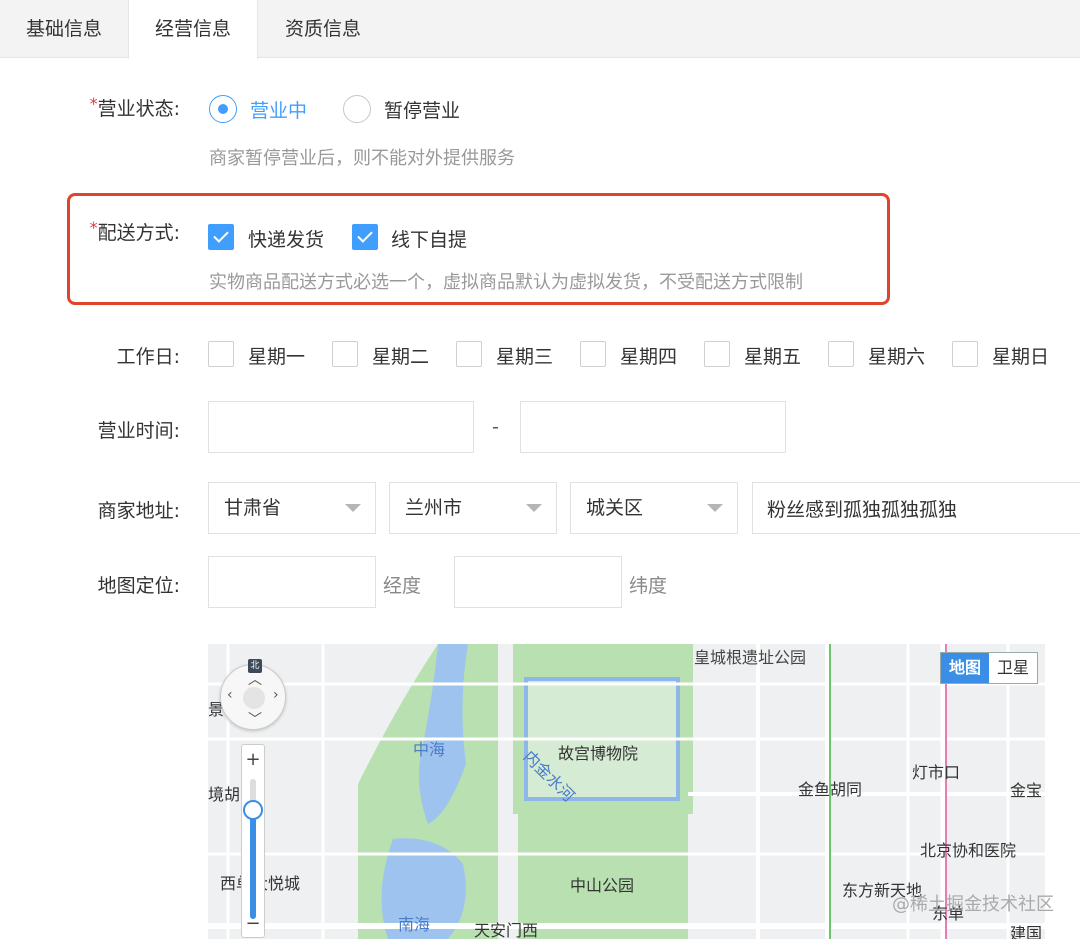 The image size is (1080, 939). Describe the element at coordinates (224, 794) in the screenshot. I see `map-label-left-edge: 境胡` at that location.